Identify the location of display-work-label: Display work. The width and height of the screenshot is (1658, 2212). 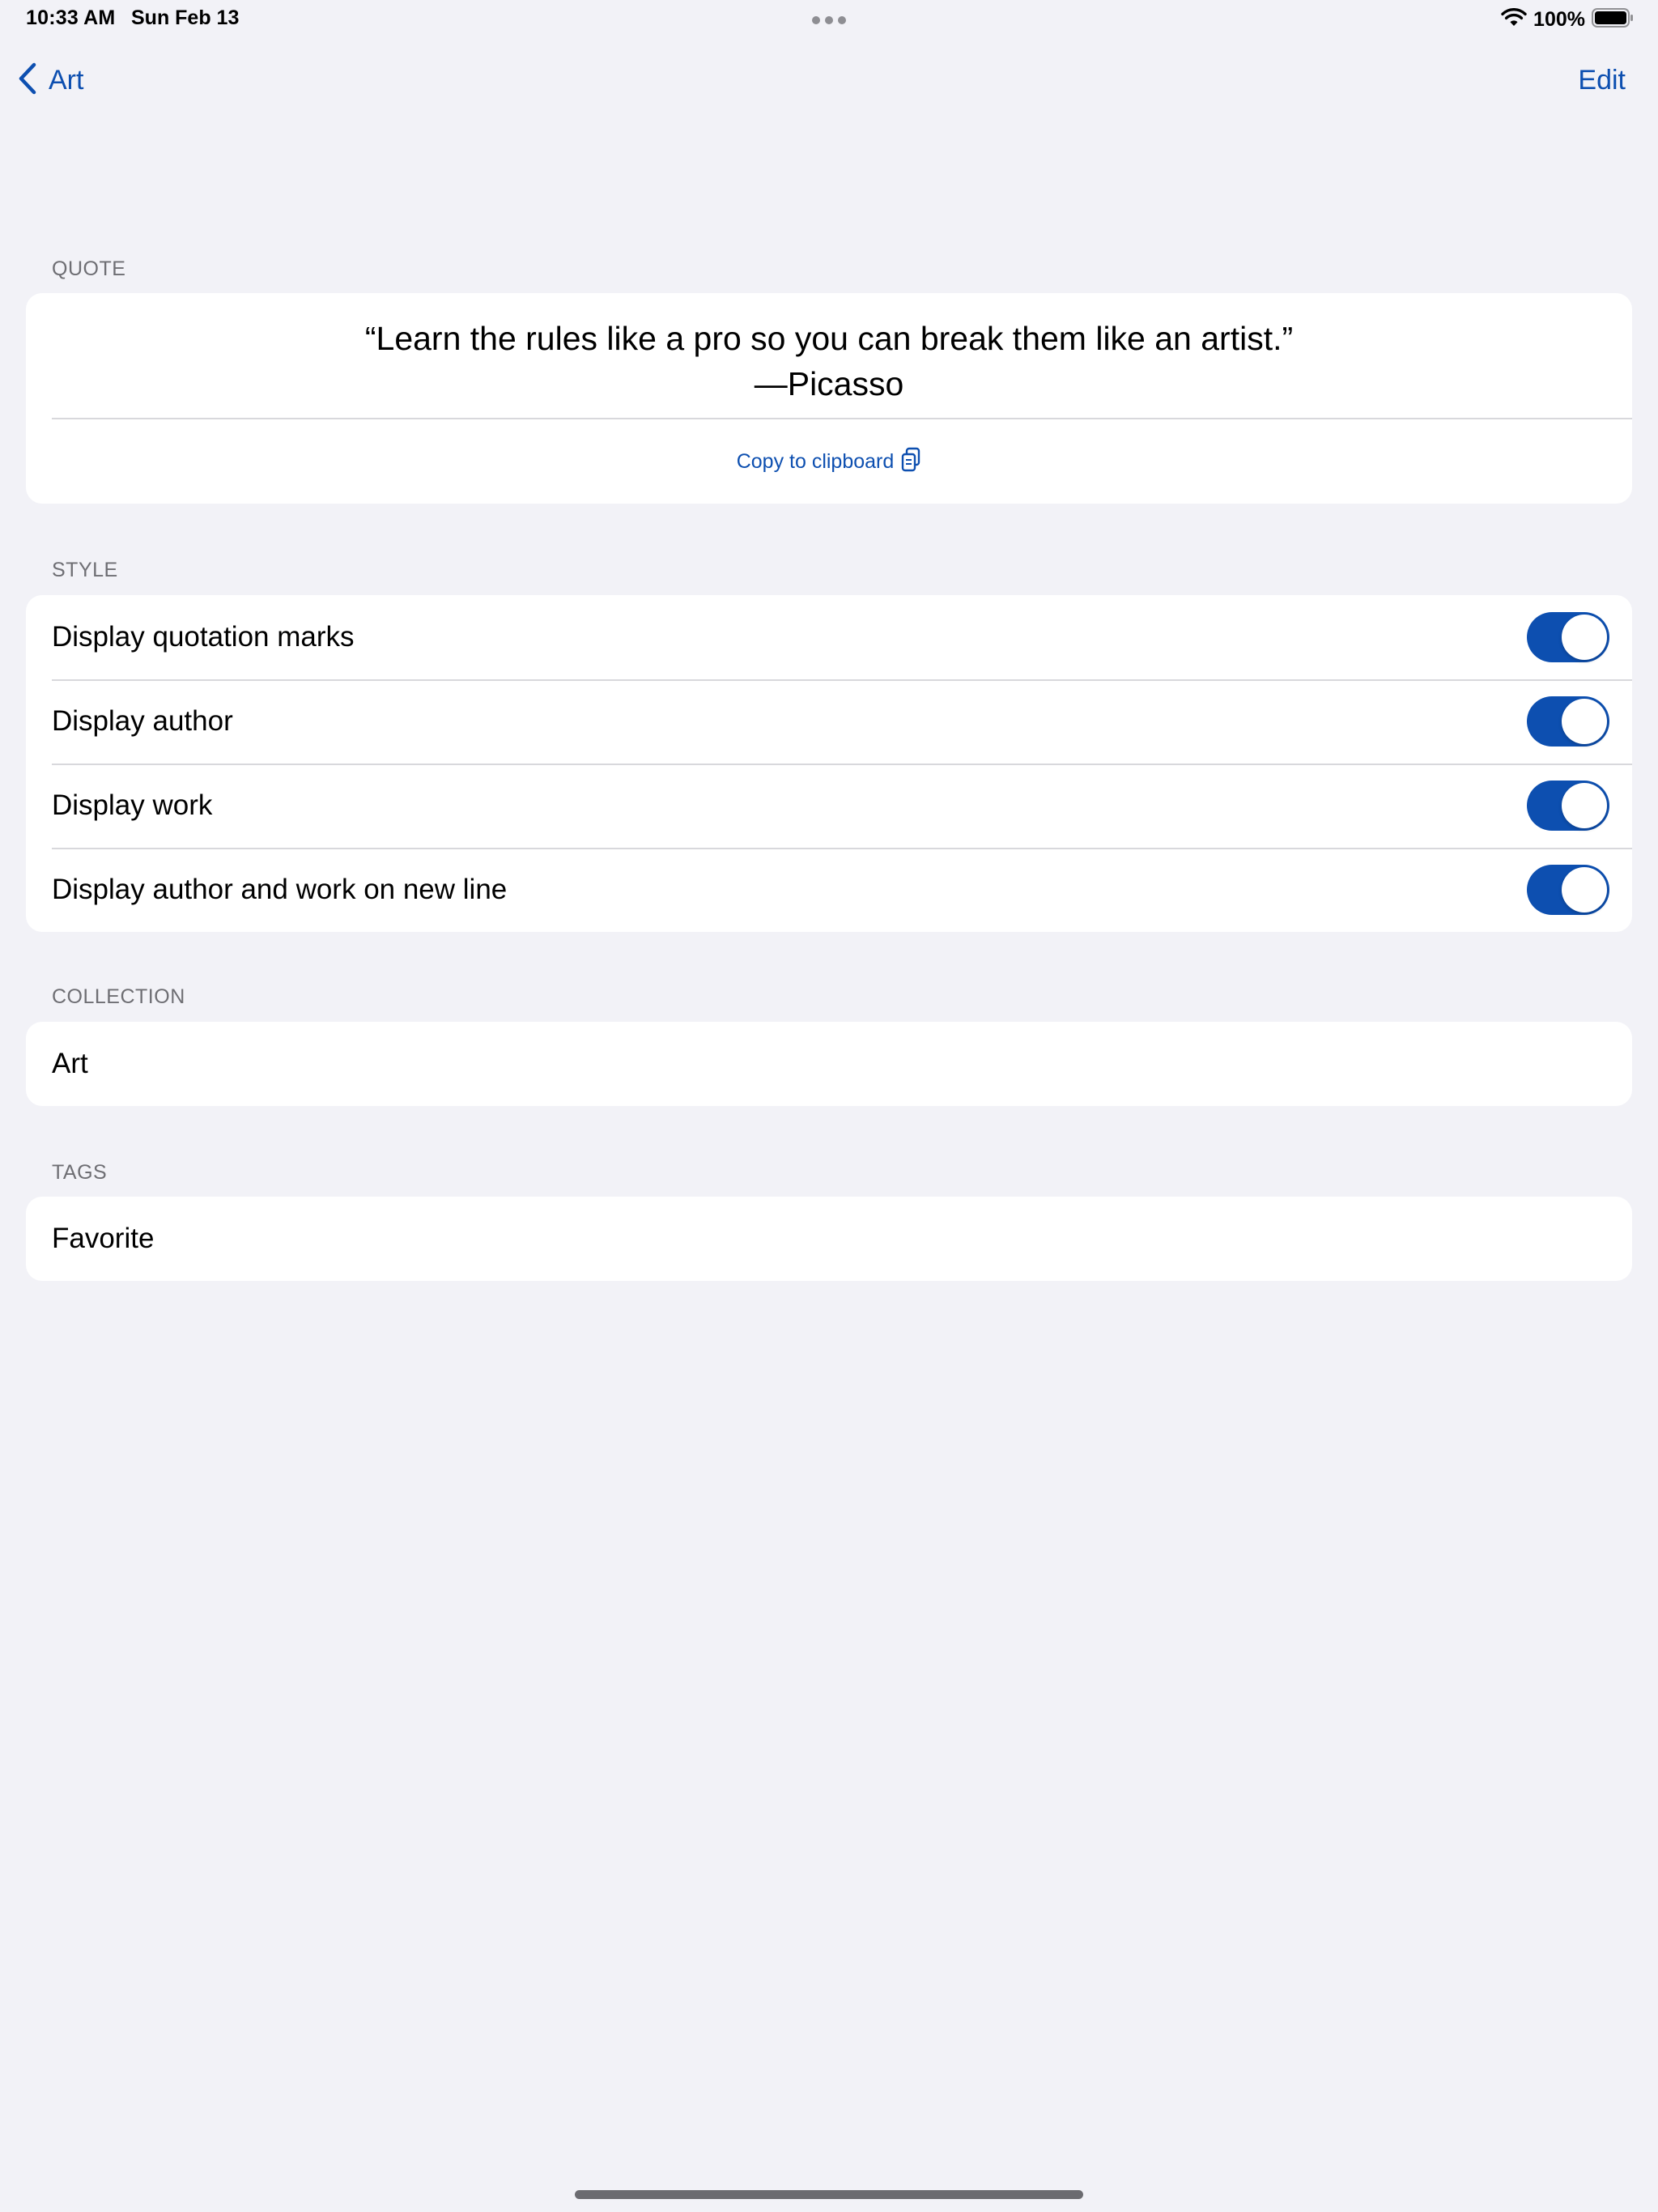
(132, 805).